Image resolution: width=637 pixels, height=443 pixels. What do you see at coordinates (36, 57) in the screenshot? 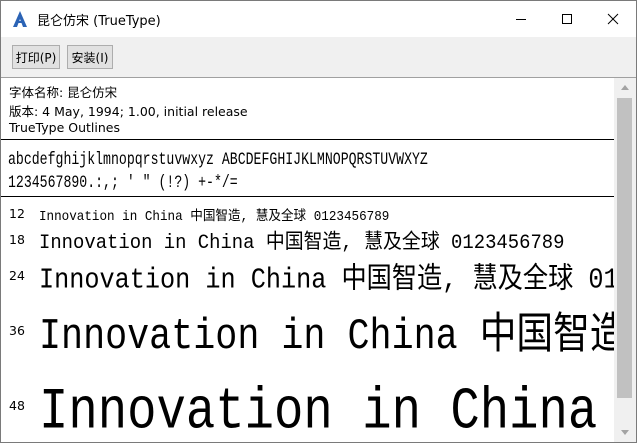
I see `print-button: 打印(P)` at bounding box center [36, 57].